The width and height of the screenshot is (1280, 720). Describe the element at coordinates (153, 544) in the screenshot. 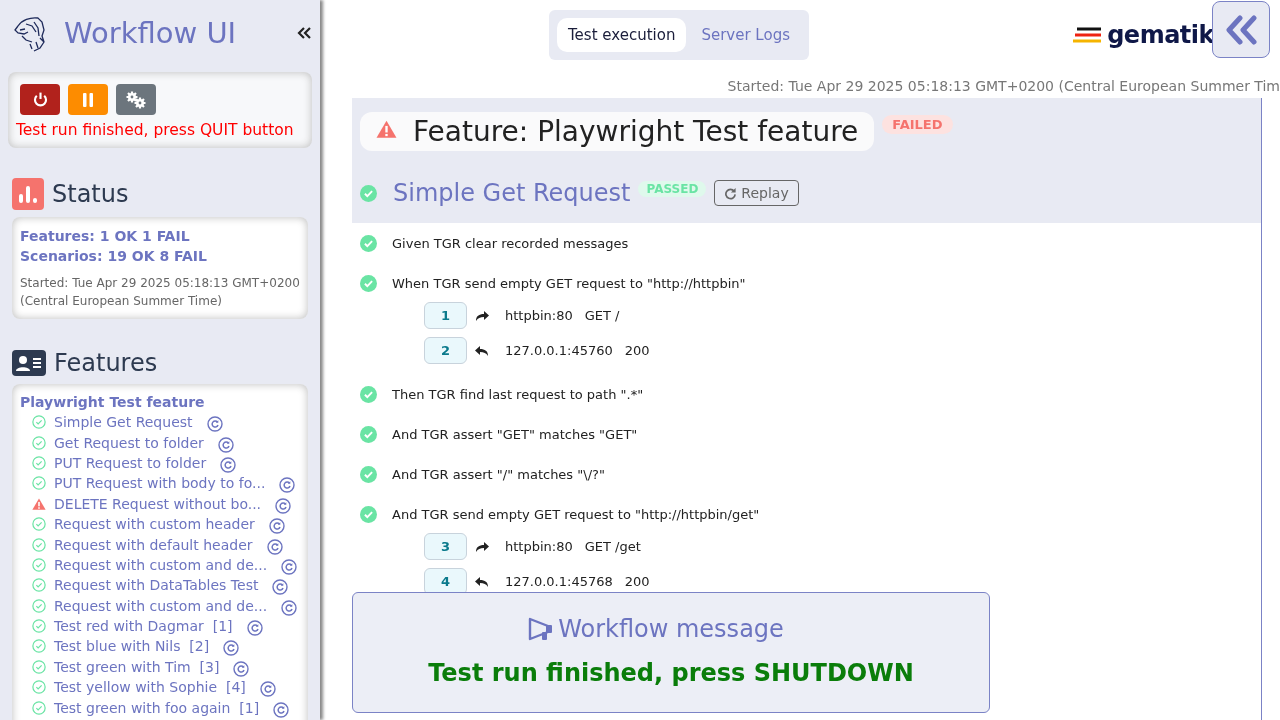

I see `scenario-link: Request with default header` at that location.